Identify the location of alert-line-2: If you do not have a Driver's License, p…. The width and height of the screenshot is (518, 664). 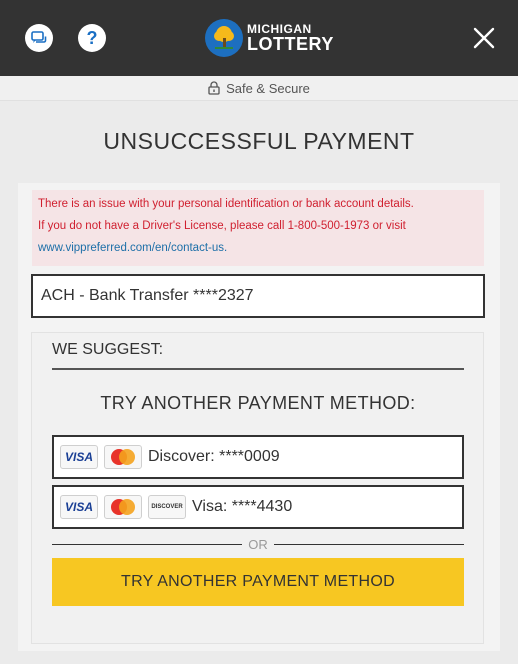
(222, 226).